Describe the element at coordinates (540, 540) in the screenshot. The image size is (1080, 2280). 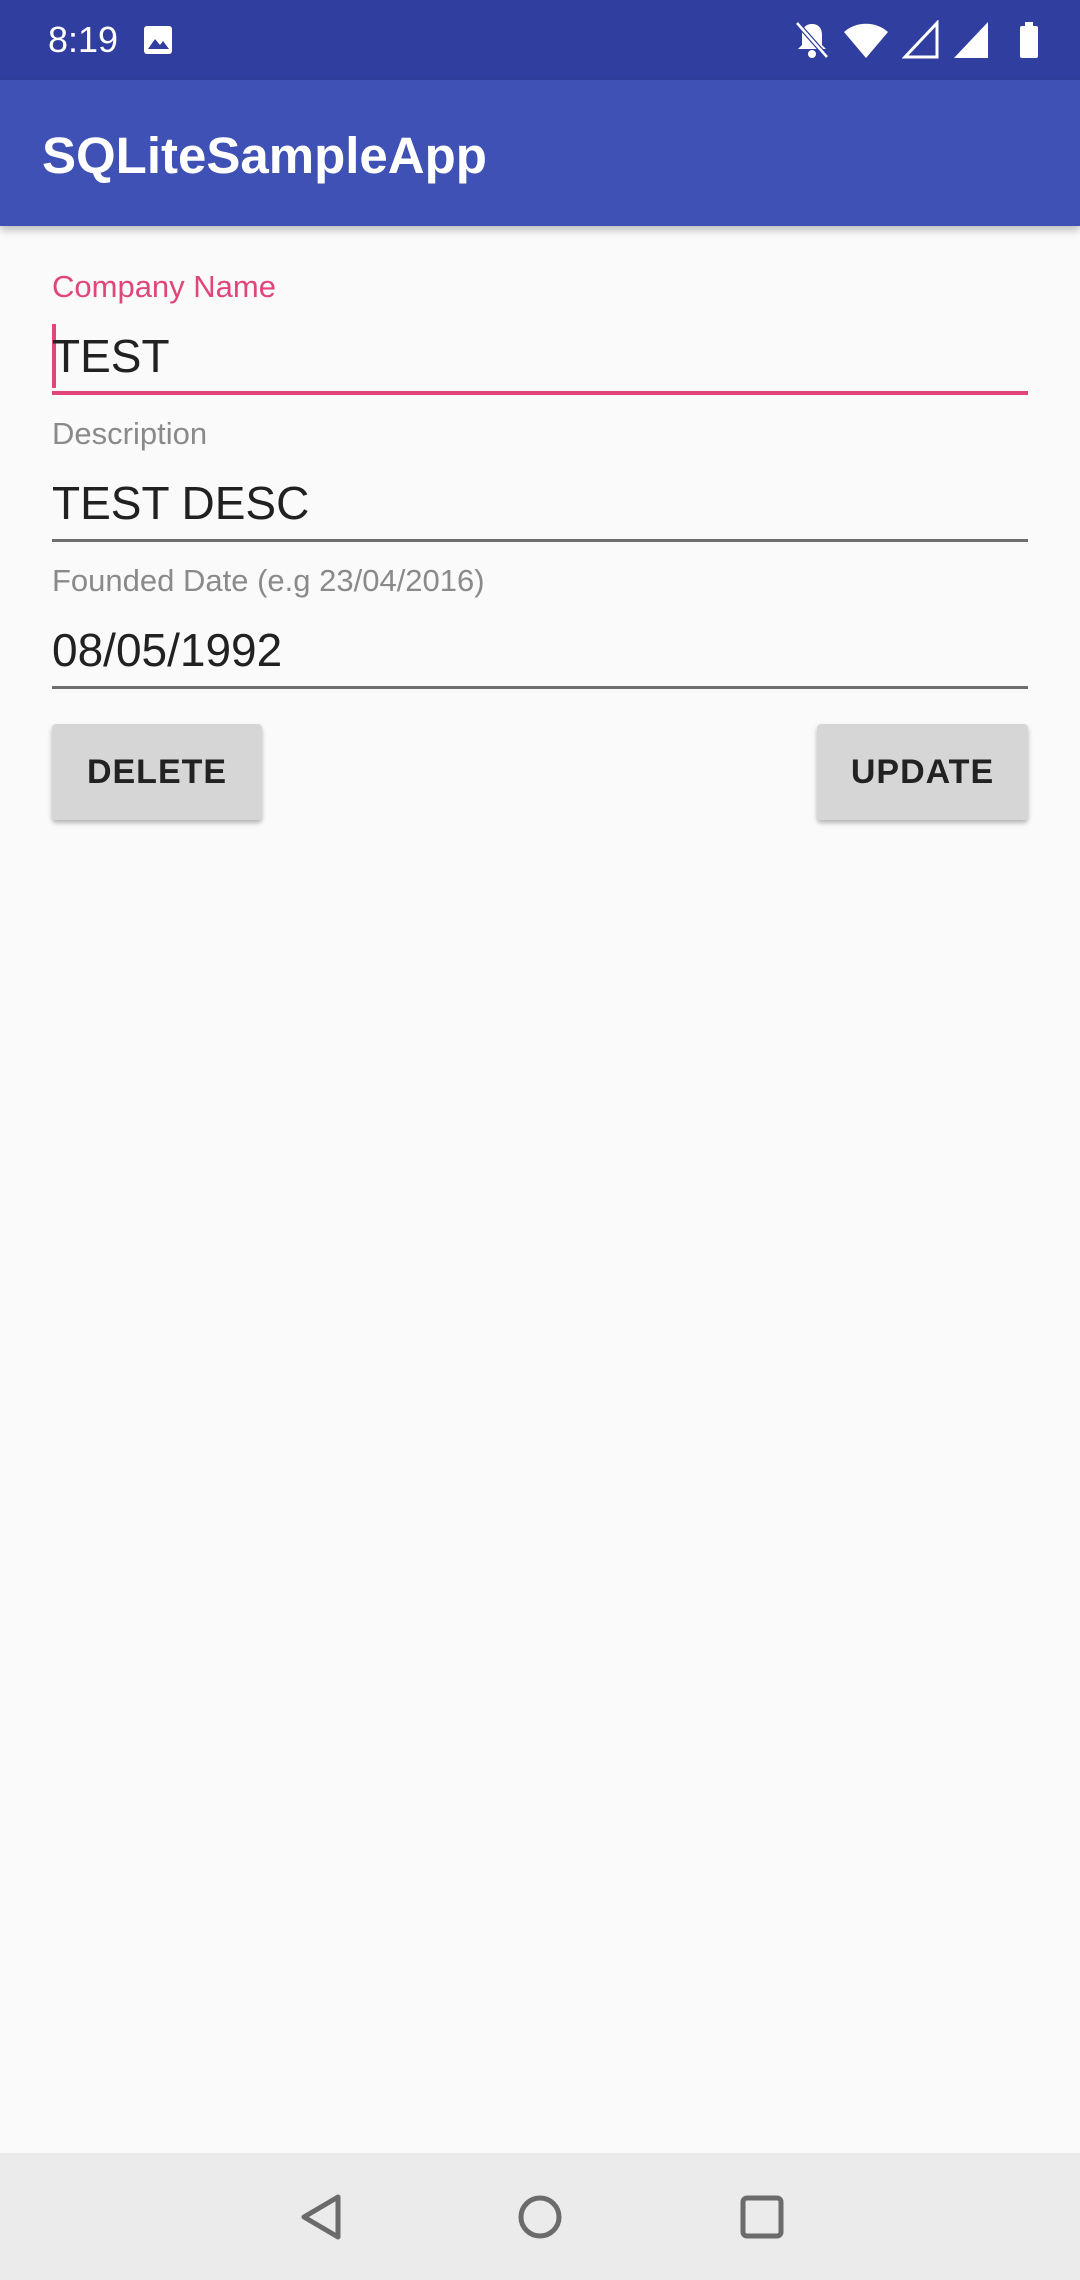
I see `description-underline` at that location.